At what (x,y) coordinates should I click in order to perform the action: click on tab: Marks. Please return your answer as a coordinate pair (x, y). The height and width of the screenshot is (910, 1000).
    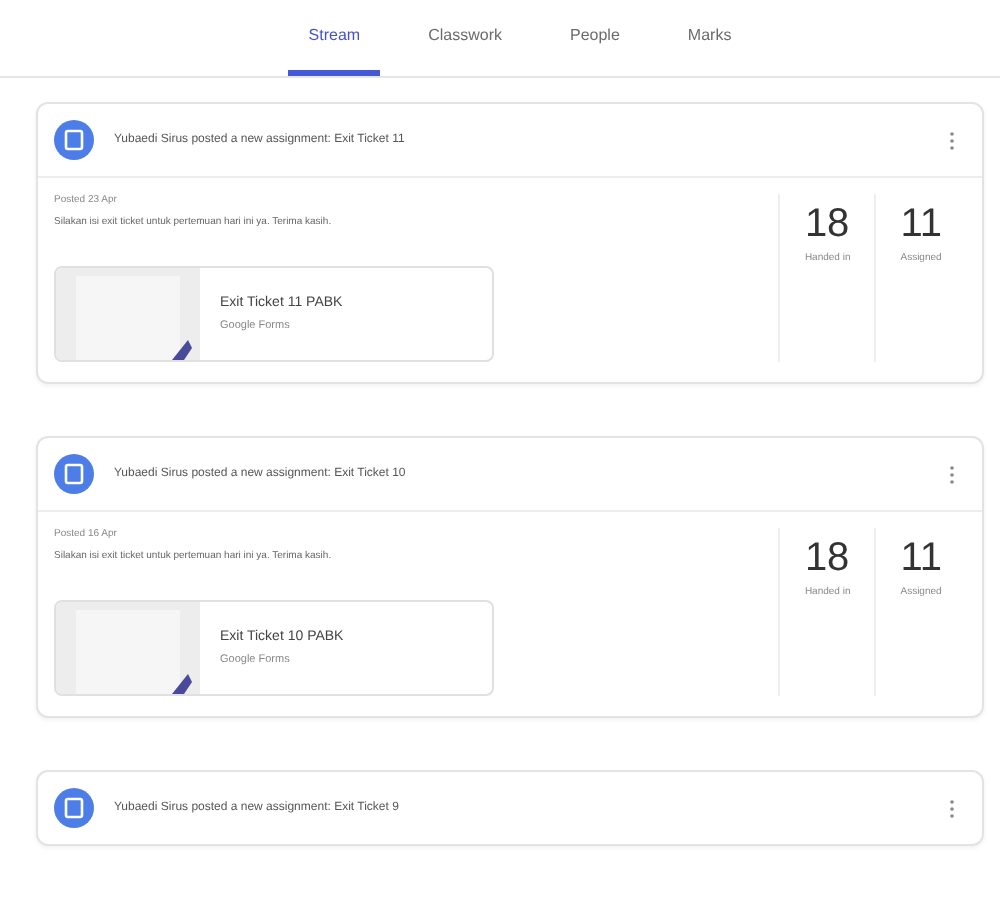
    Looking at the image, I should click on (709, 38).